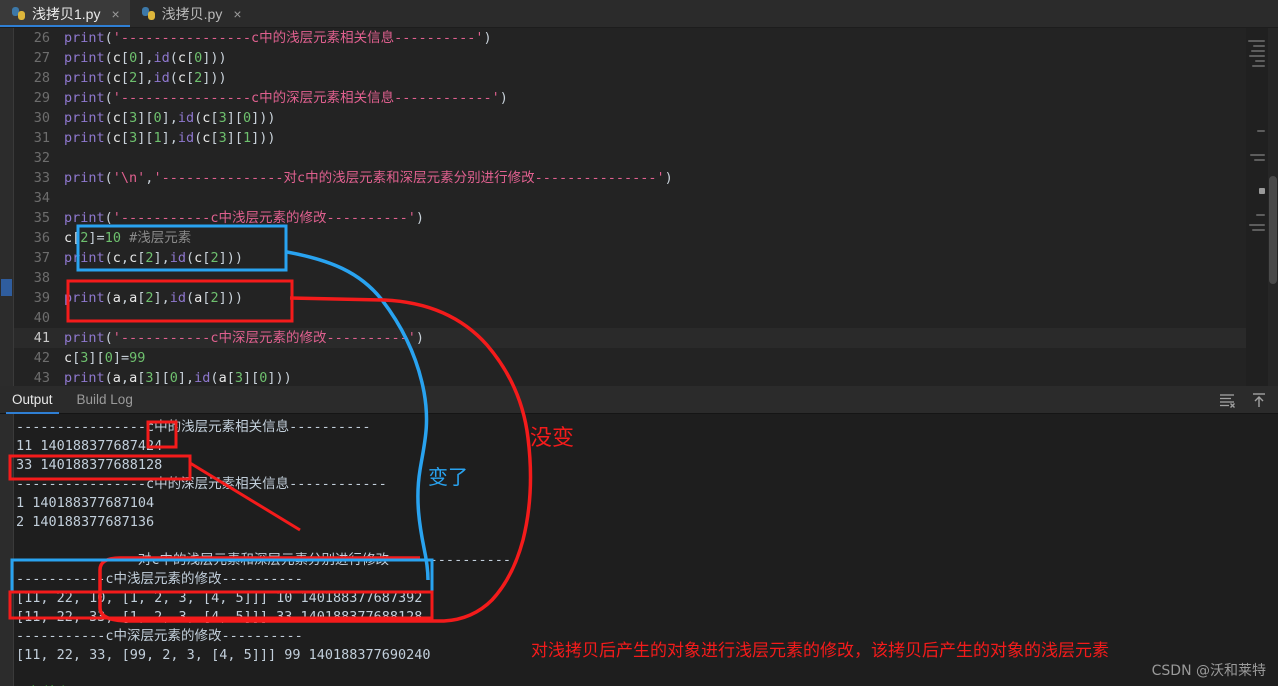 The width and height of the screenshot is (1278, 686). Describe the element at coordinates (41, 58) in the screenshot. I see `line-number: 27` at that location.